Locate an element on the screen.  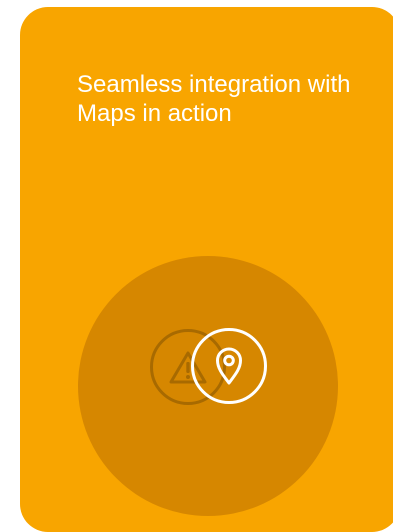
location-pin-icon is located at coordinates (229, 366).